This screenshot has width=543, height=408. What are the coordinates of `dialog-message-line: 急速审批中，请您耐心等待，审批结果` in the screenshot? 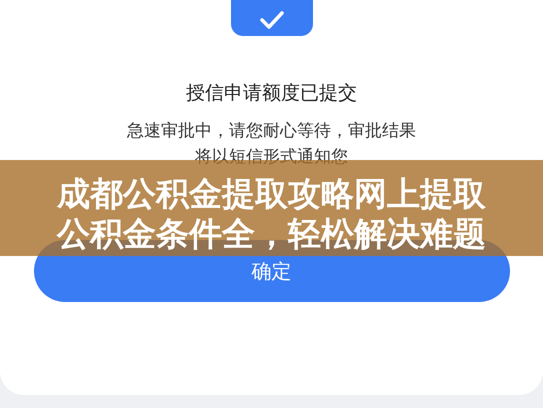 It's located at (271, 131).